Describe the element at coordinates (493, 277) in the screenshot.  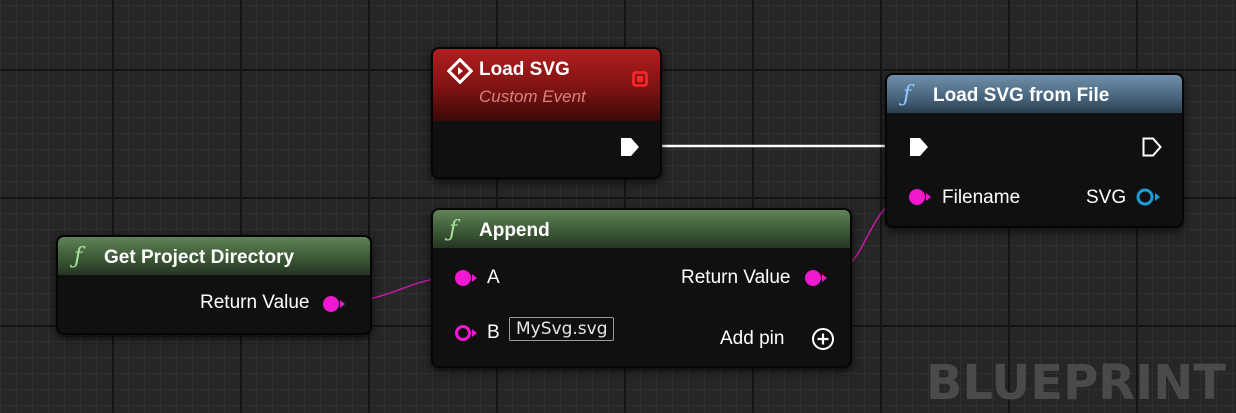
I see `input-a-label: A` at that location.